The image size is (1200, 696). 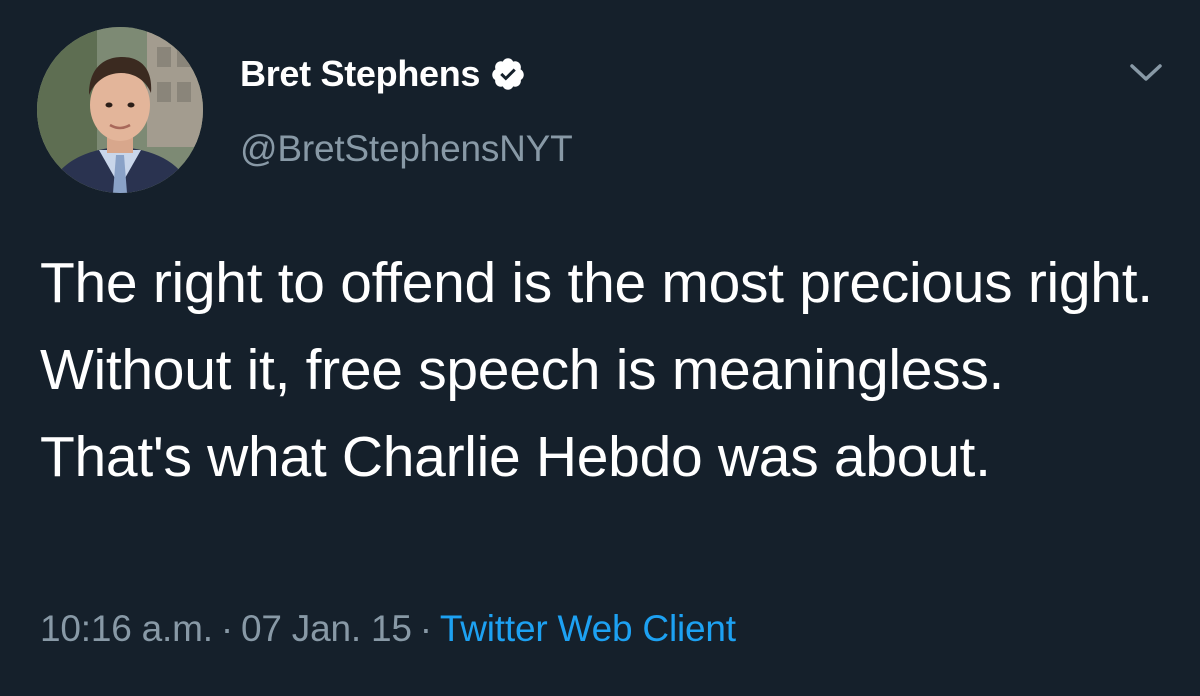 I want to click on author-name-row: Bret Stephens, so click(x=383, y=74).